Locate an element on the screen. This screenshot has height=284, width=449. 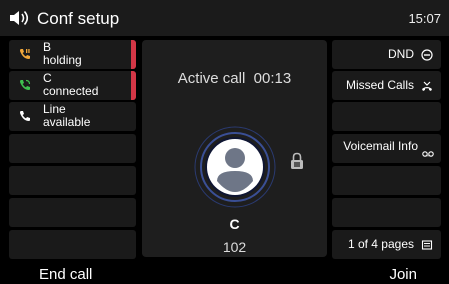
line-key-name: Line is located at coordinates (54, 109).